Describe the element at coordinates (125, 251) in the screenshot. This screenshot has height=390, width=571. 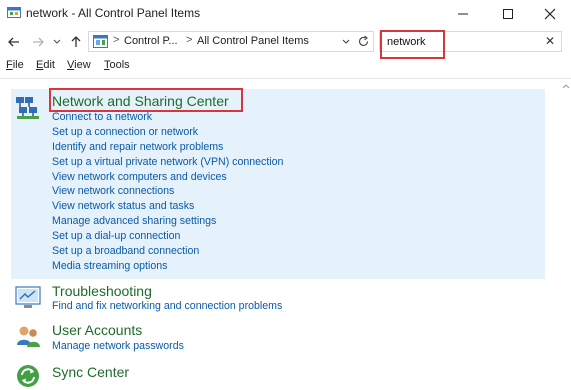
I see `task-link: Set up a broadband connection` at that location.